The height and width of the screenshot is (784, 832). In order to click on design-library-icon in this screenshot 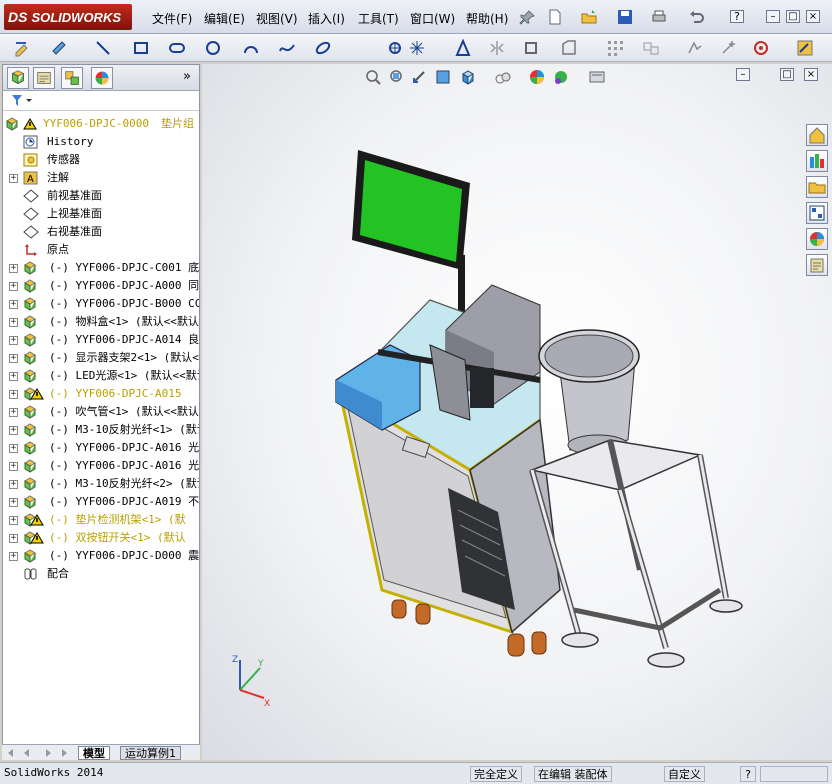, I will do `click(817, 161)`.